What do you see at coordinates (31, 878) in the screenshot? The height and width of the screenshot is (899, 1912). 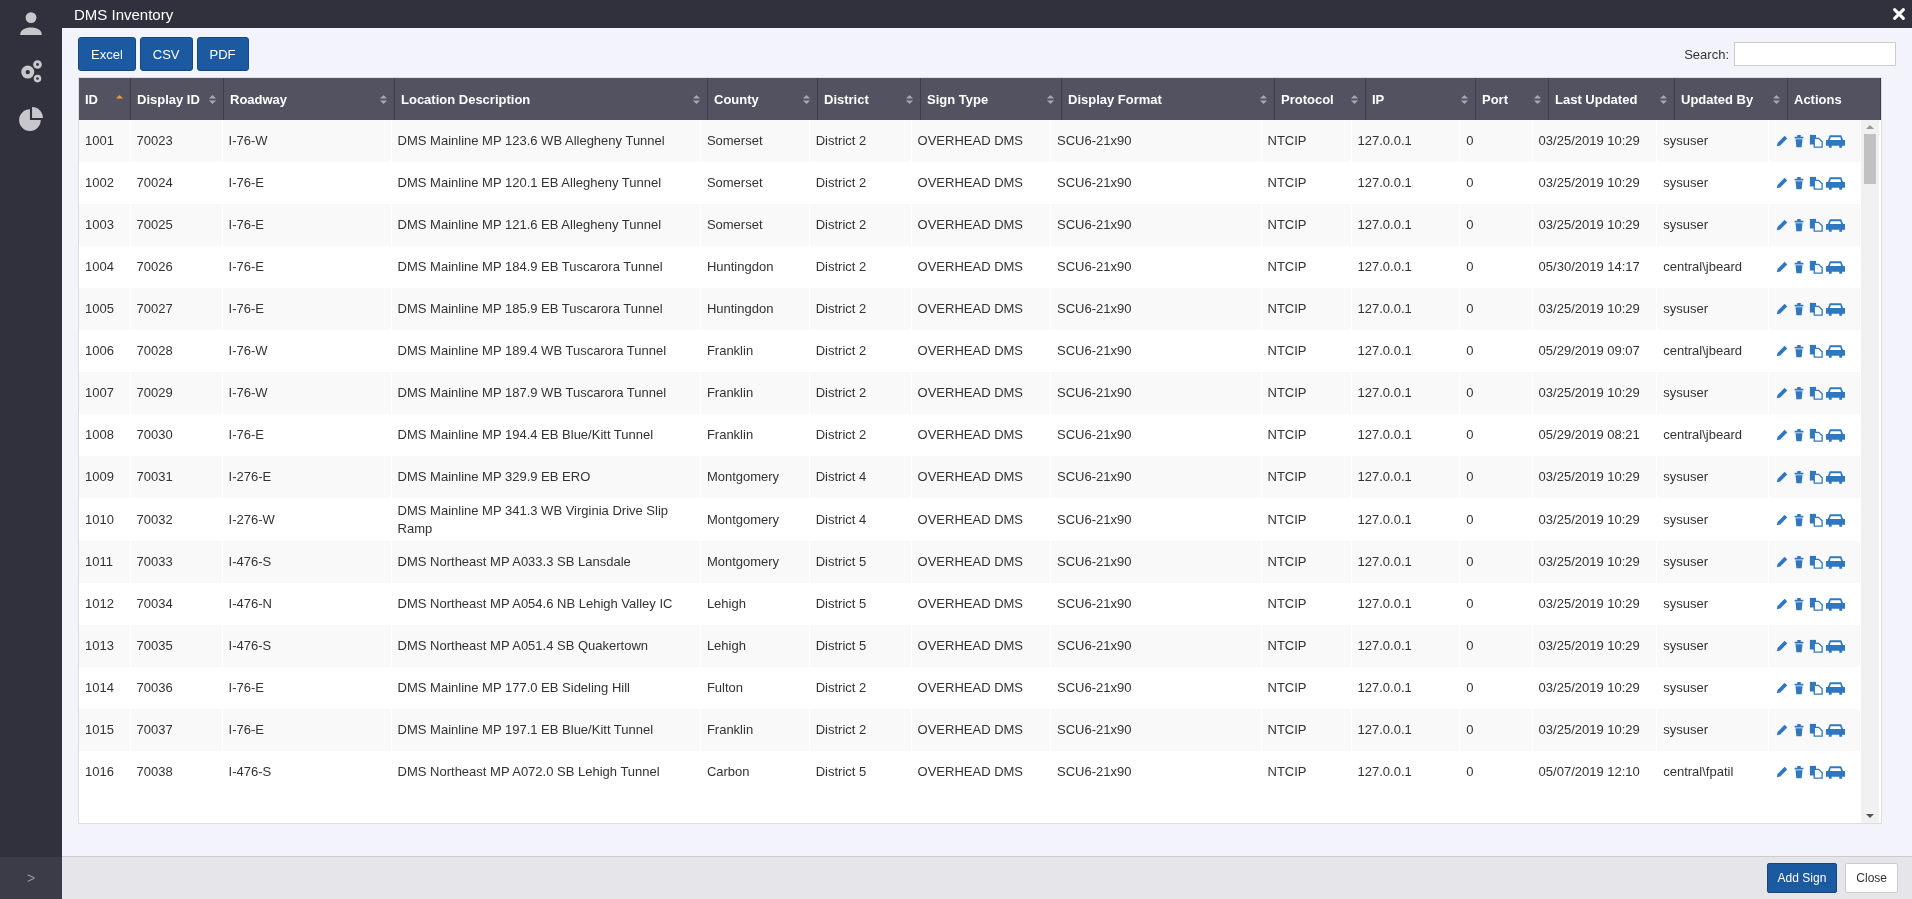 I see `expand-toggle: >` at bounding box center [31, 878].